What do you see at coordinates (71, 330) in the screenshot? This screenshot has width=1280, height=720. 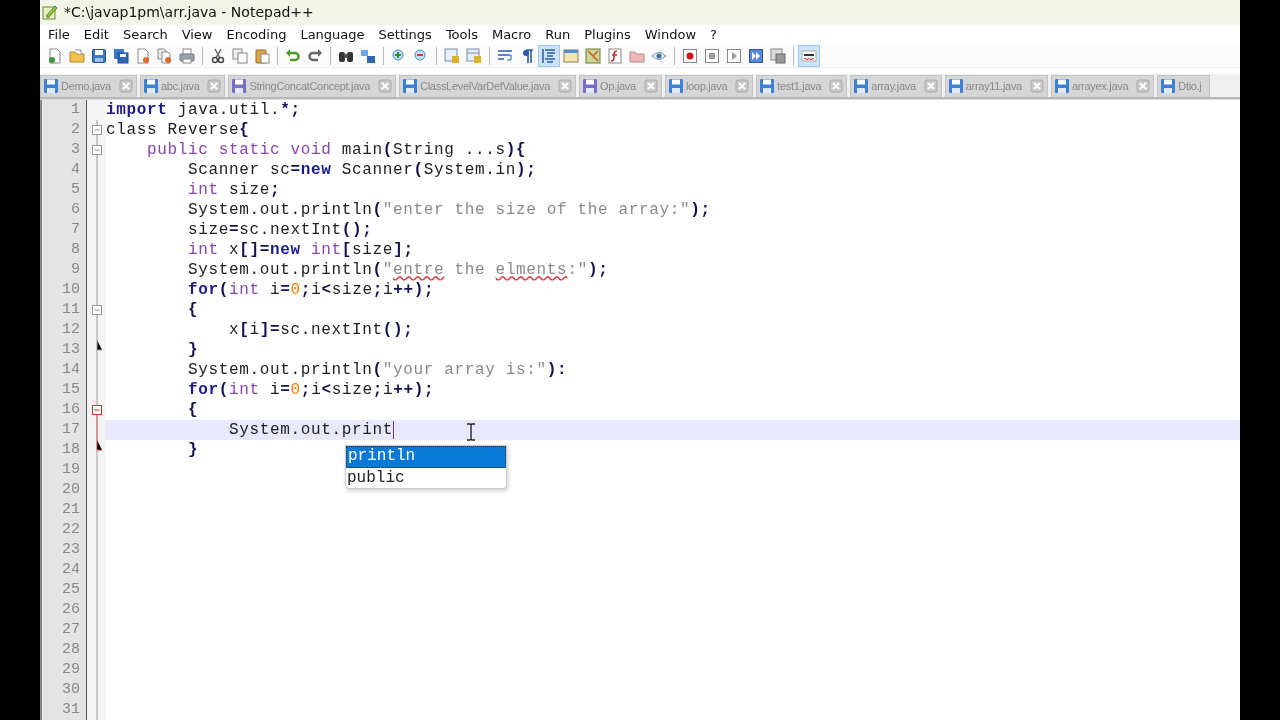 I see `line-number: 12` at bounding box center [71, 330].